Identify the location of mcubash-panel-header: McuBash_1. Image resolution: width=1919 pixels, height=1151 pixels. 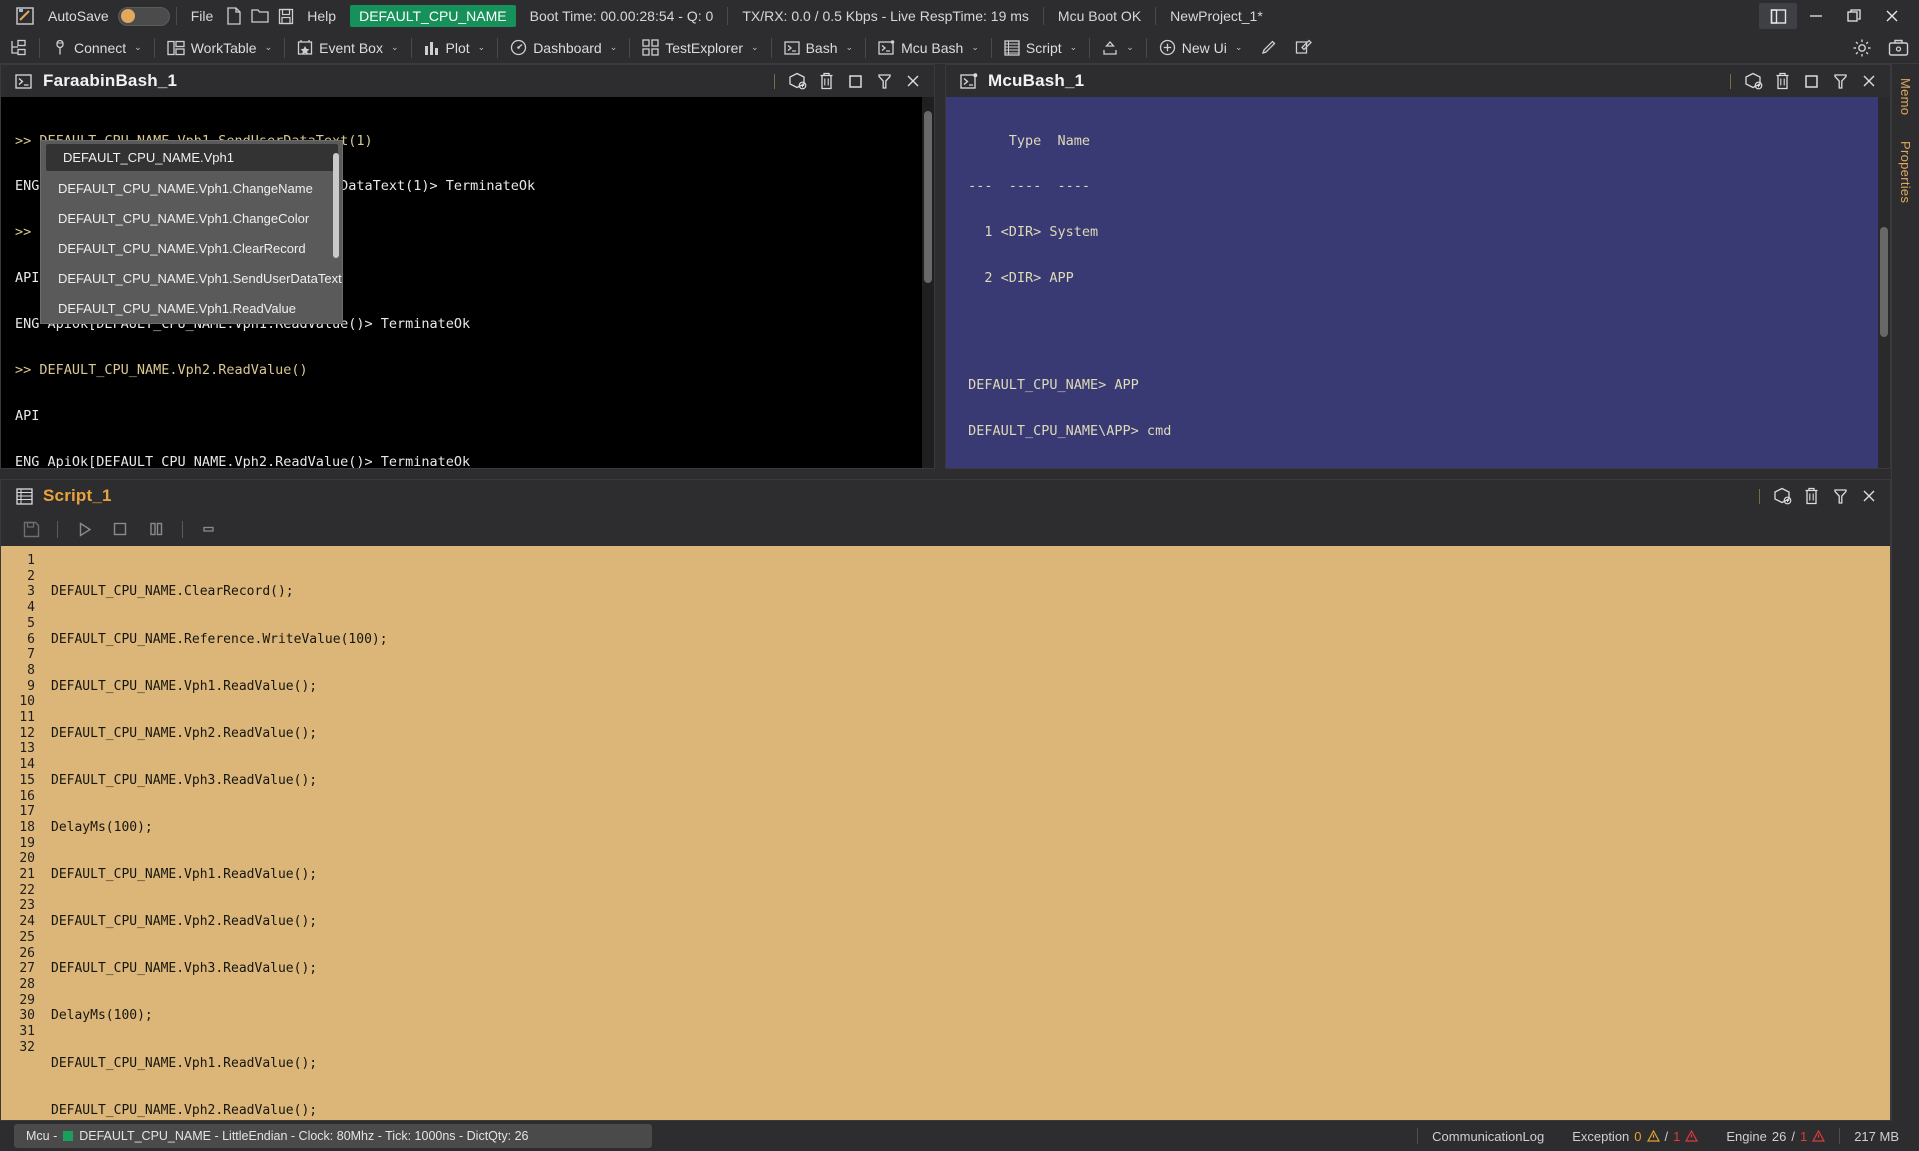
(1418, 81).